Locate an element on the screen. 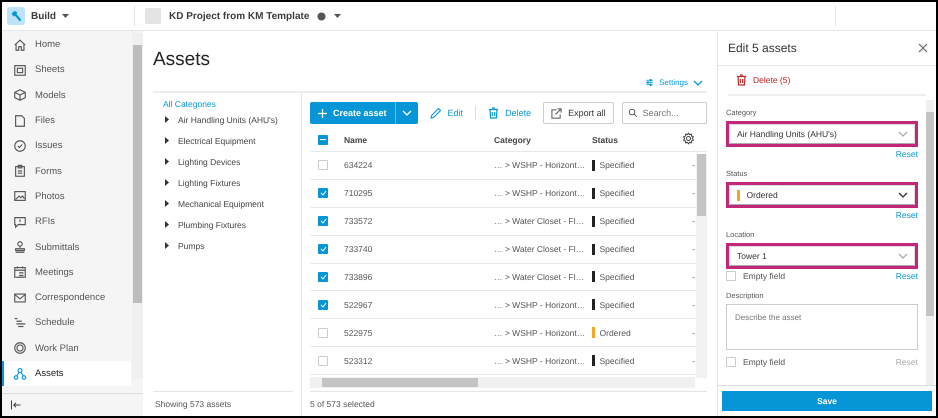 Image resolution: width=938 pixels, height=418 pixels. table-cell-text: 733740 is located at coordinates (359, 249).